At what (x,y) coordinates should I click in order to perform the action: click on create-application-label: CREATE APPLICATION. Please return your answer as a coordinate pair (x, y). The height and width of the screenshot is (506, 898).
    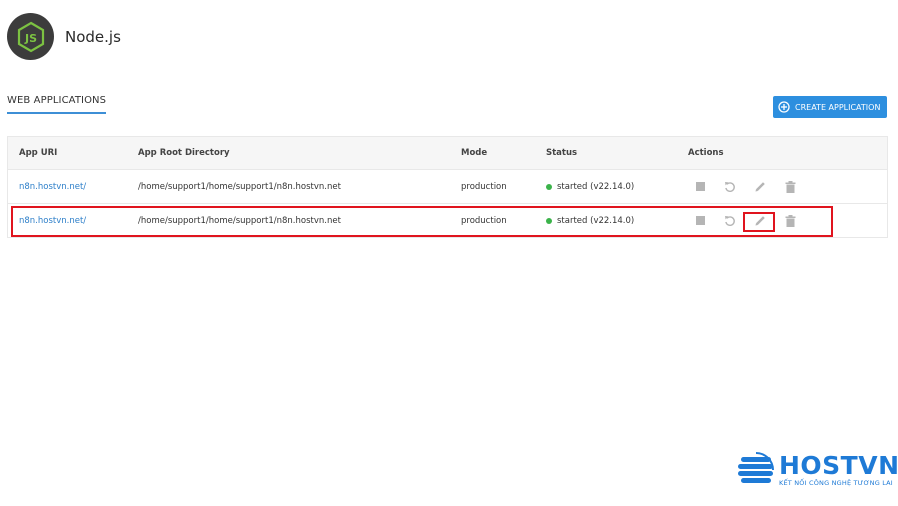
    Looking at the image, I should click on (838, 107).